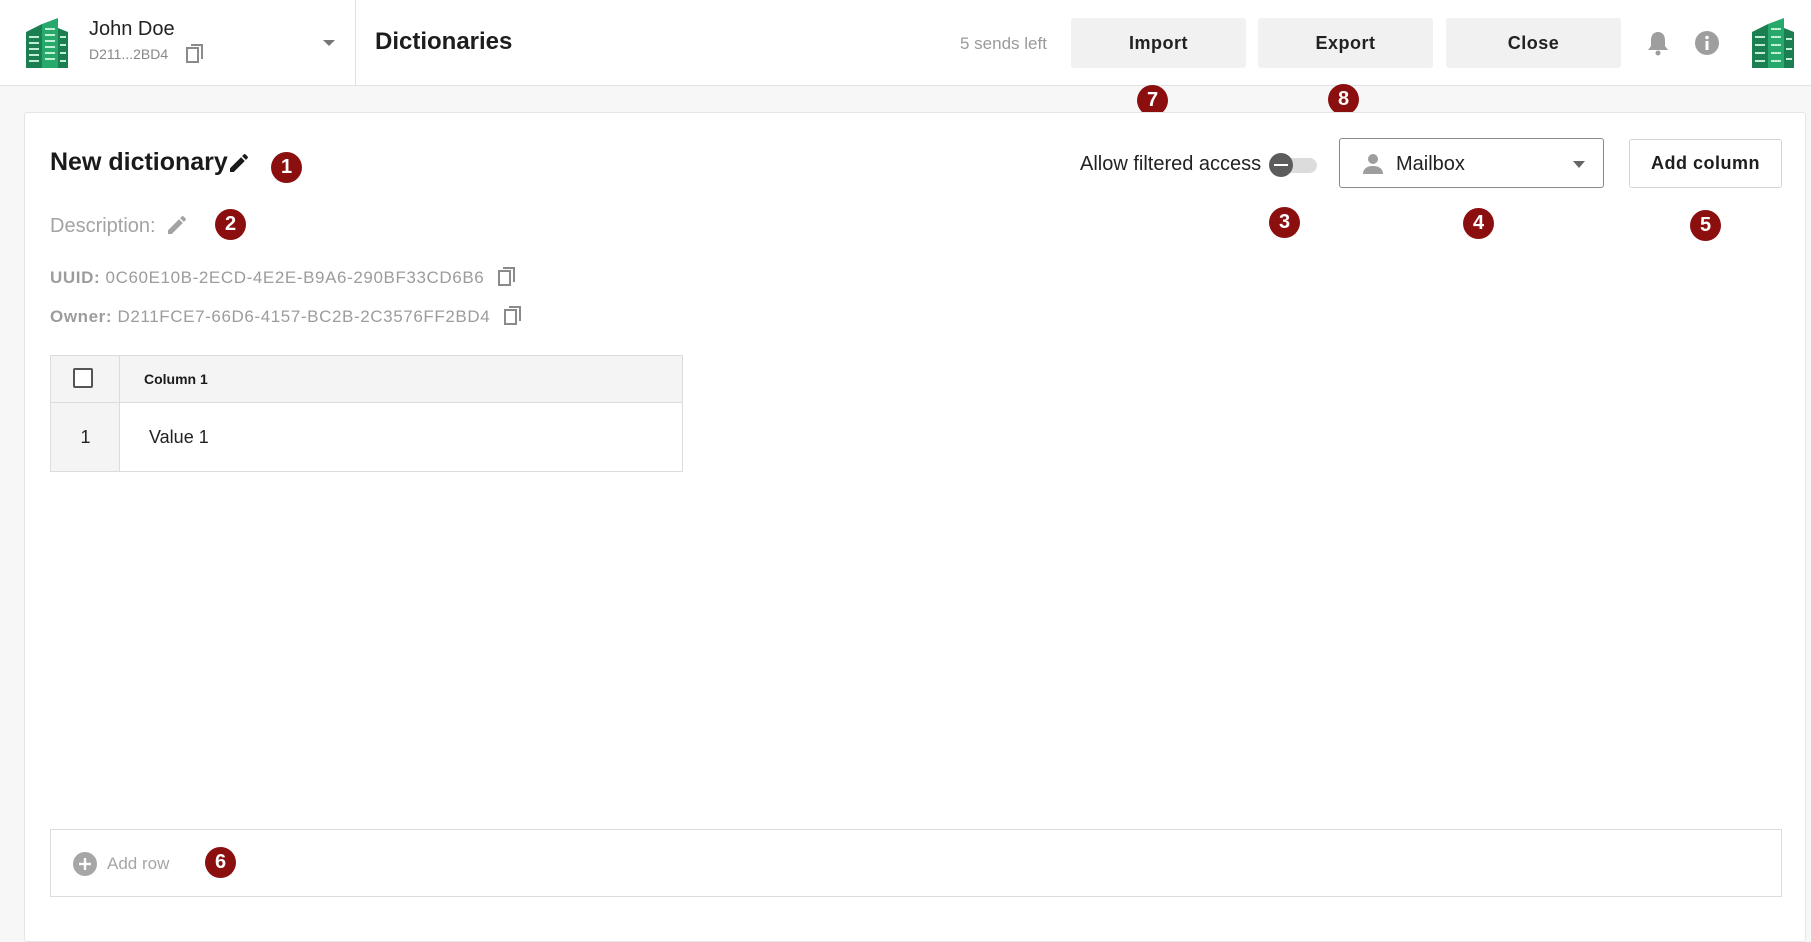 The image size is (1811, 942). Describe the element at coordinates (103, 226) in the screenshot. I see `description-label: Description:` at that location.